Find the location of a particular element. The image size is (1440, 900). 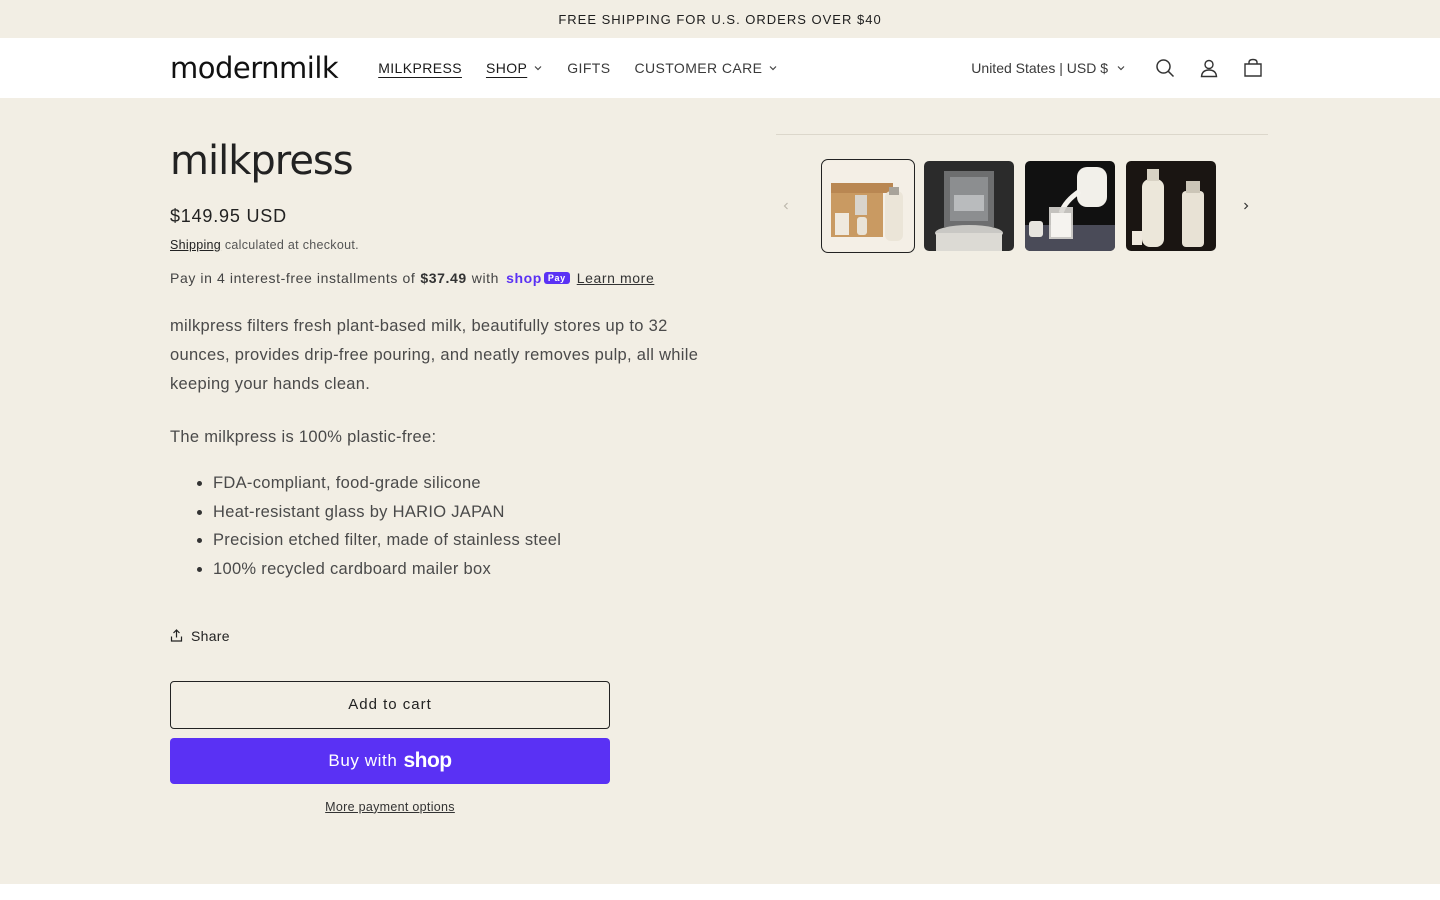

thumbnail-list is located at coordinates (1018, 206).